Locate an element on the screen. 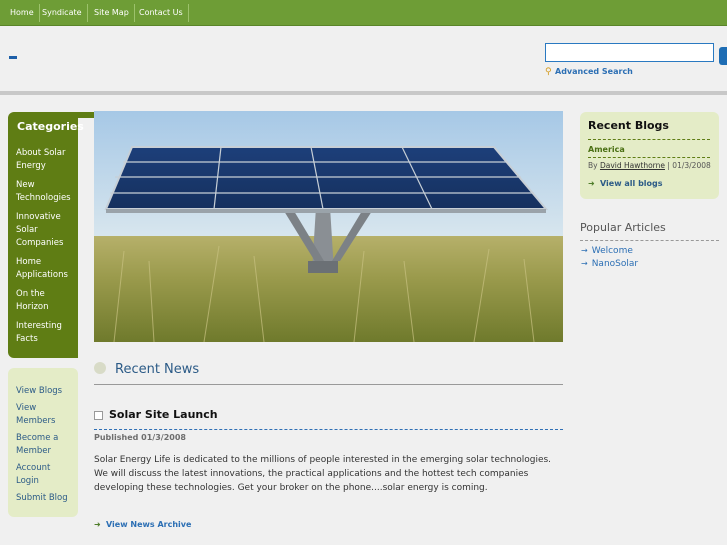 Image resolution: width=727 pixels, height=545 pixels. post-date: Published 01/3/2008 is located at coordinates (140, 437).